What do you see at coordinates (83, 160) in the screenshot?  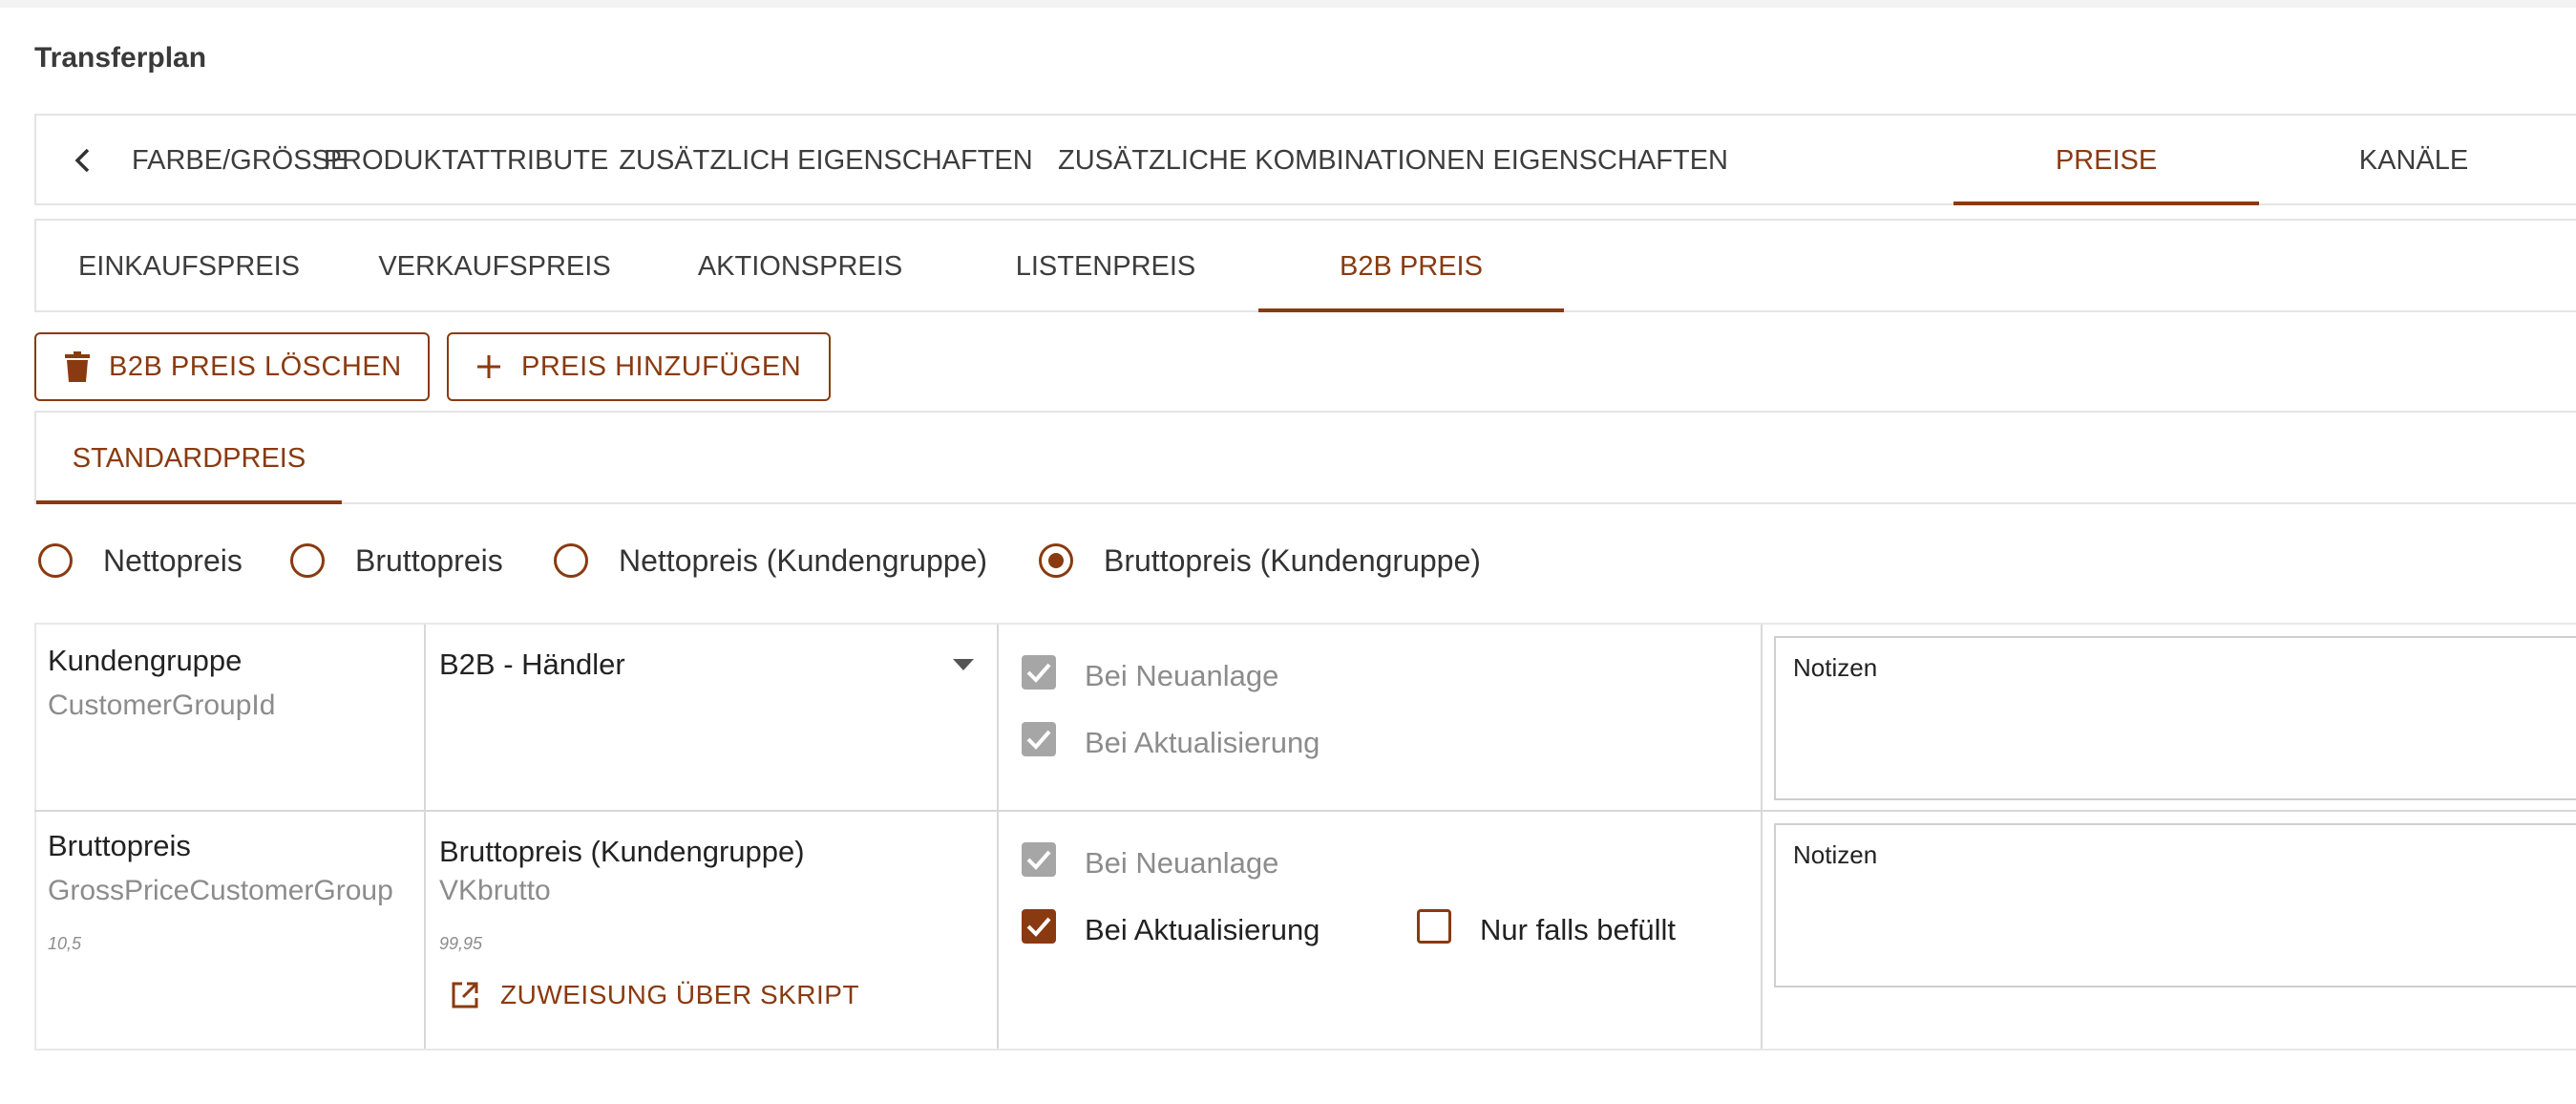 I see `chevron-left-icon` at bounding box center [83, 160].